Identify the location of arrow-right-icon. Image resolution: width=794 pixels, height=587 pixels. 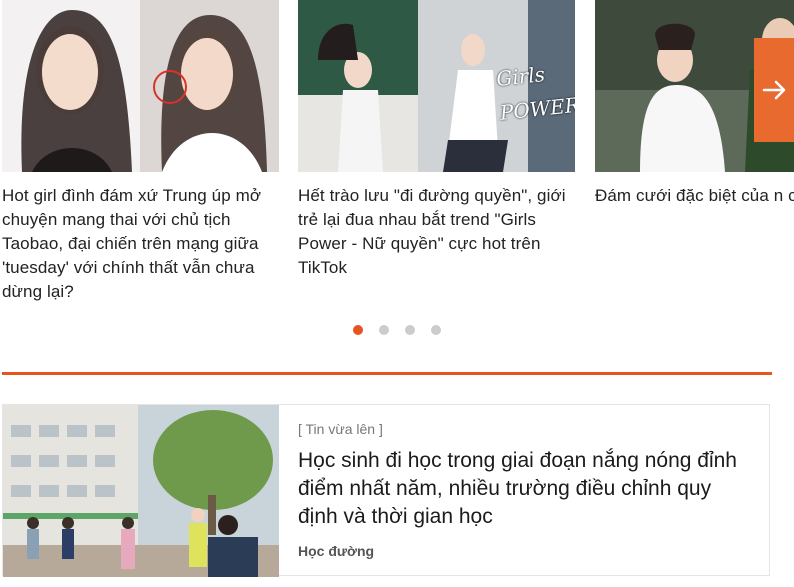
(774, 90).